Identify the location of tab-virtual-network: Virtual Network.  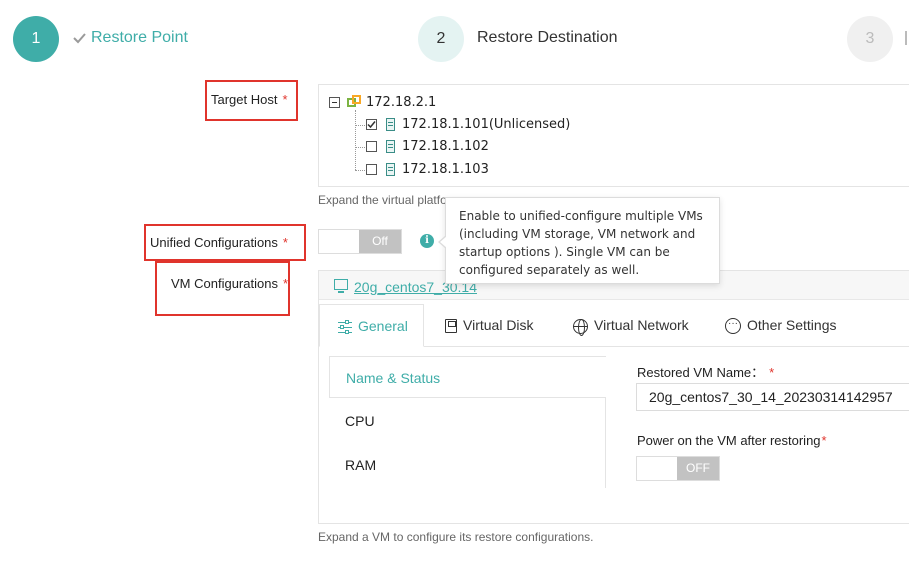
(631, 325).